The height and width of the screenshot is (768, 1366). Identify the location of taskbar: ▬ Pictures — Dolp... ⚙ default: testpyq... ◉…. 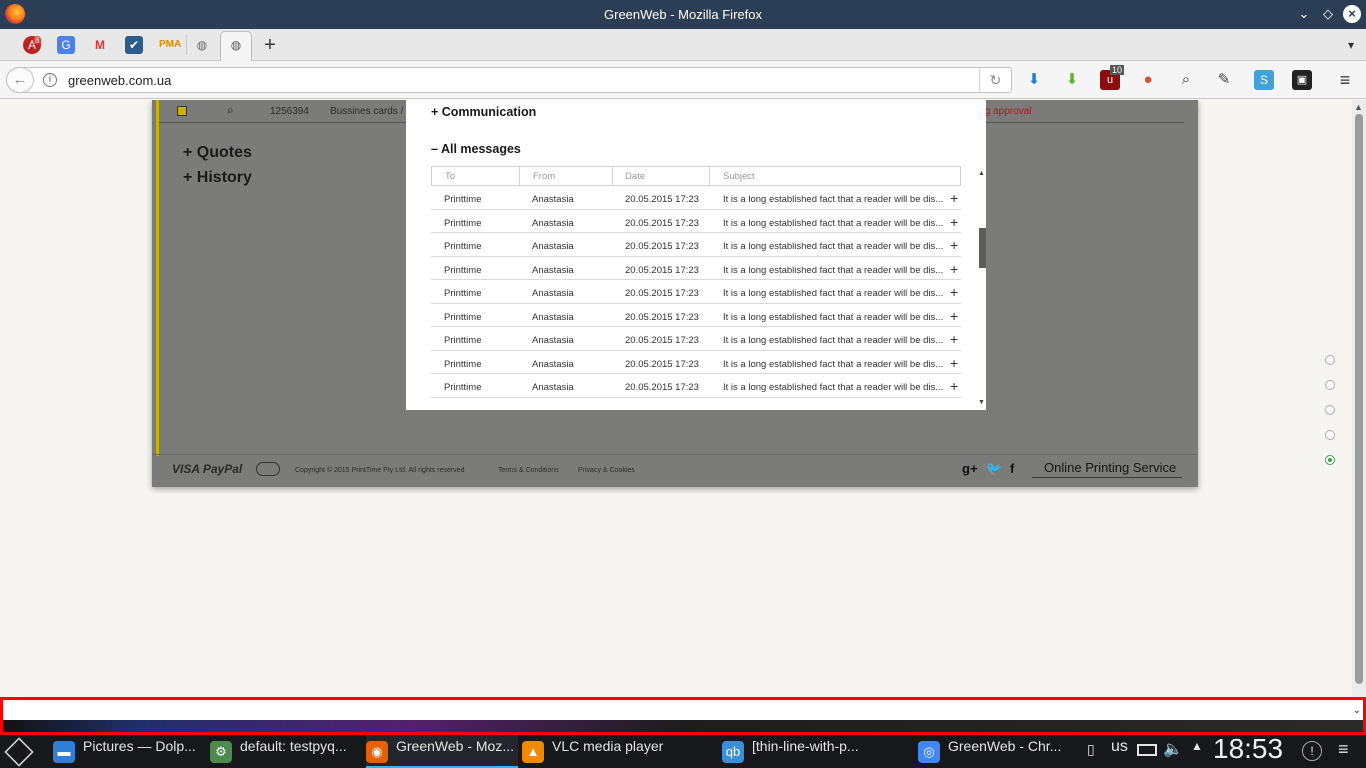
(683, 750).